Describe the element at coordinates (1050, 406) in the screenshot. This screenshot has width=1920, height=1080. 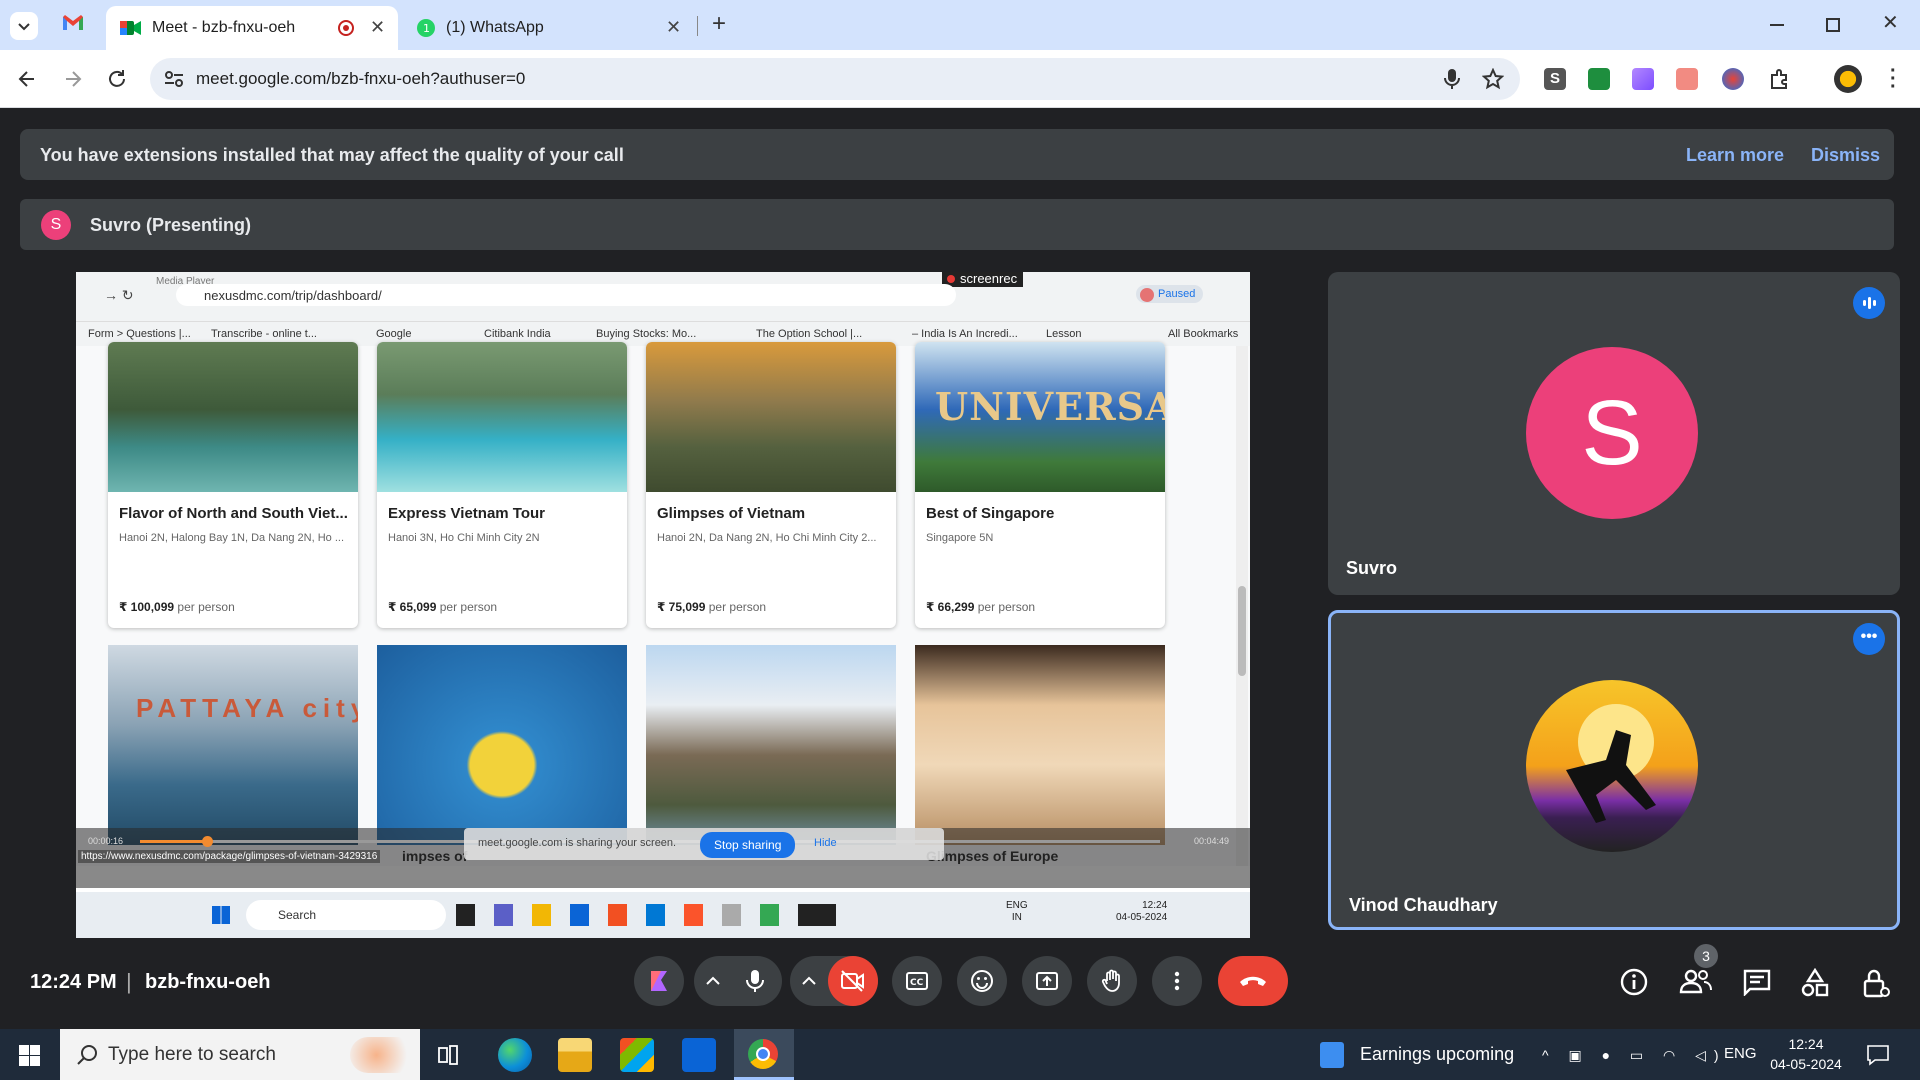
I see `universal-text: UNIVERSAL` at that location.